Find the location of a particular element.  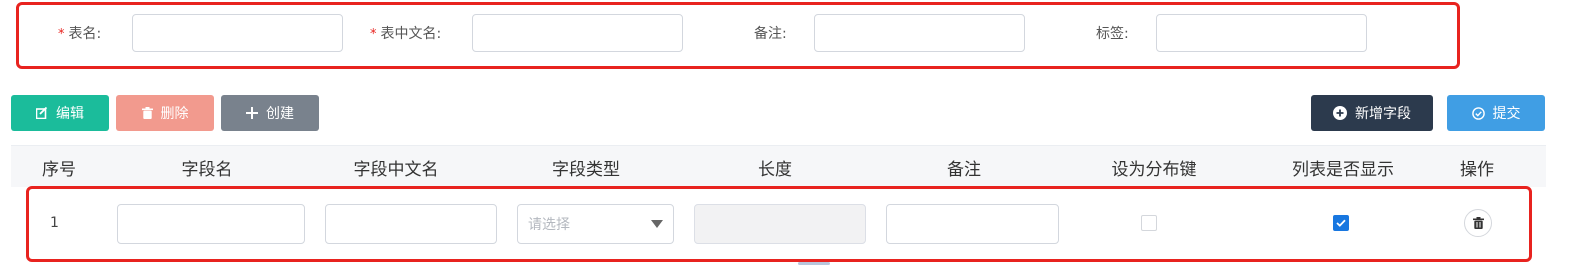

field-cn-name-input is located at coordinates (411, 224).